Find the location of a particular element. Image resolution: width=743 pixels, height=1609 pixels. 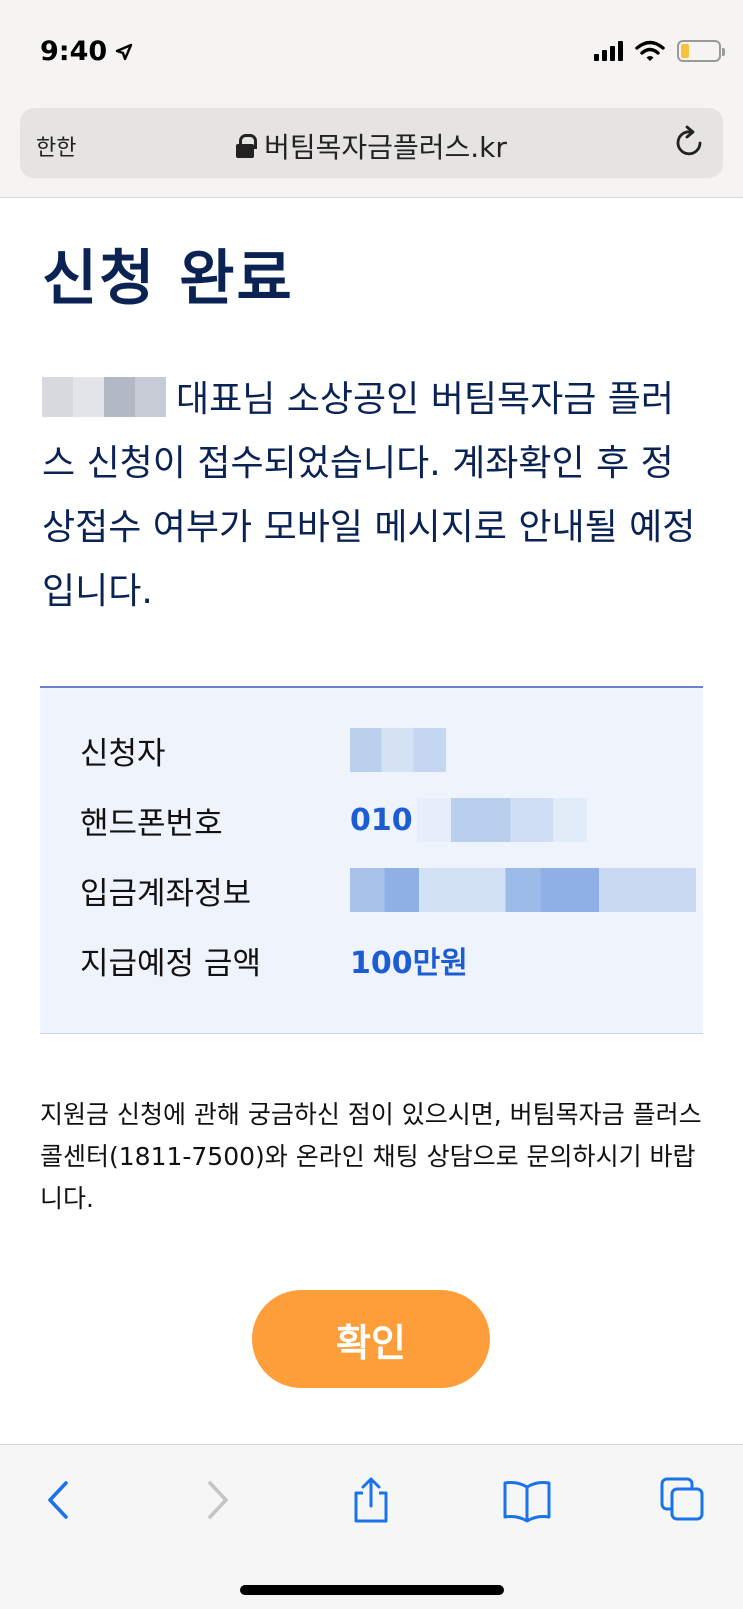

wifi-icon is located at coordinates (650, 50).